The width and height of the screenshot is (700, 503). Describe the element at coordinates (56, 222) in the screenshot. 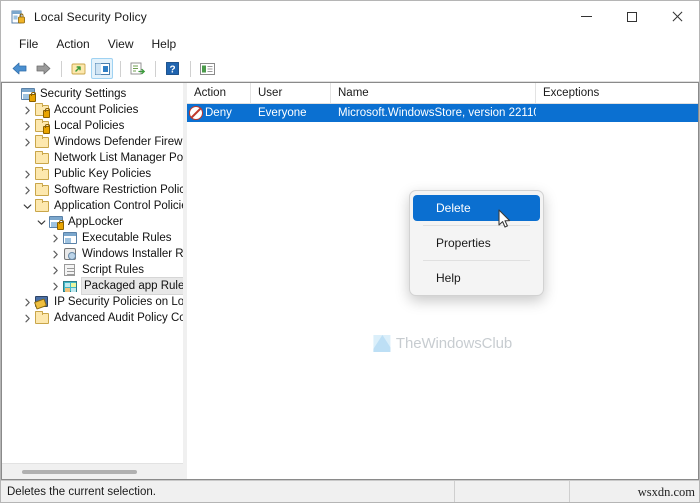

I see `applocker-icon` at that location.